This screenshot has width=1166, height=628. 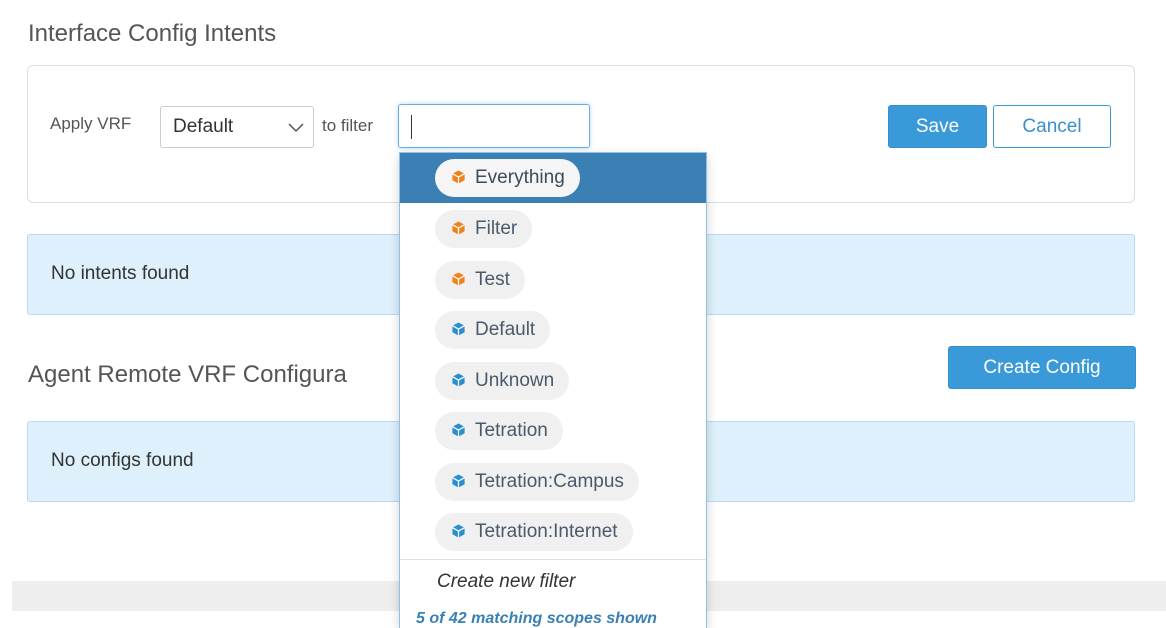 What do you see at coordinates (515, 380) in the screenshot?
I see `scope-option-label: Unknown` at bounding box center [515, 380].